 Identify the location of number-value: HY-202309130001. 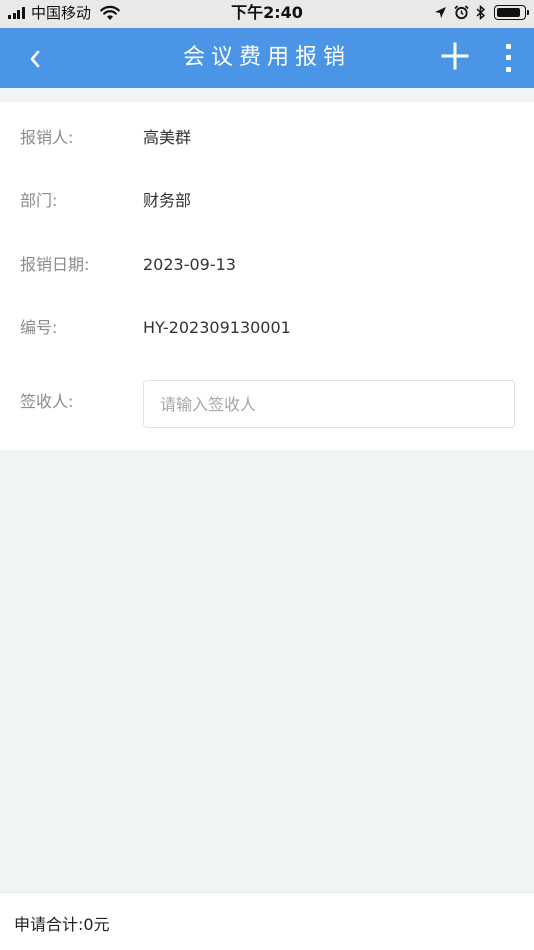
(217, 327).